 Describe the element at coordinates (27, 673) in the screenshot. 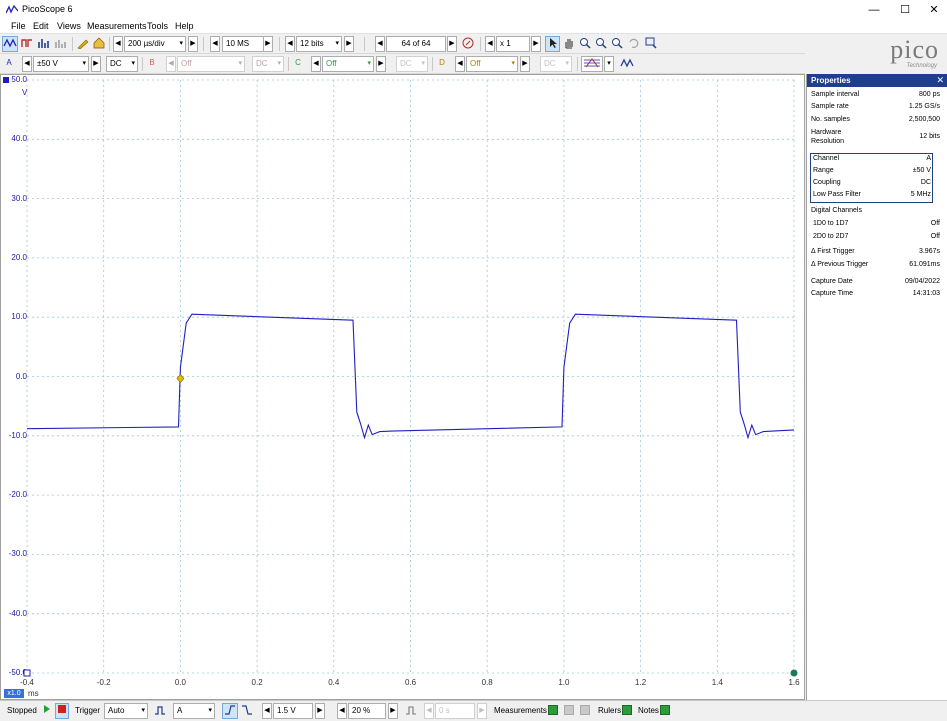

I see `axis-offset-handle` at that location.